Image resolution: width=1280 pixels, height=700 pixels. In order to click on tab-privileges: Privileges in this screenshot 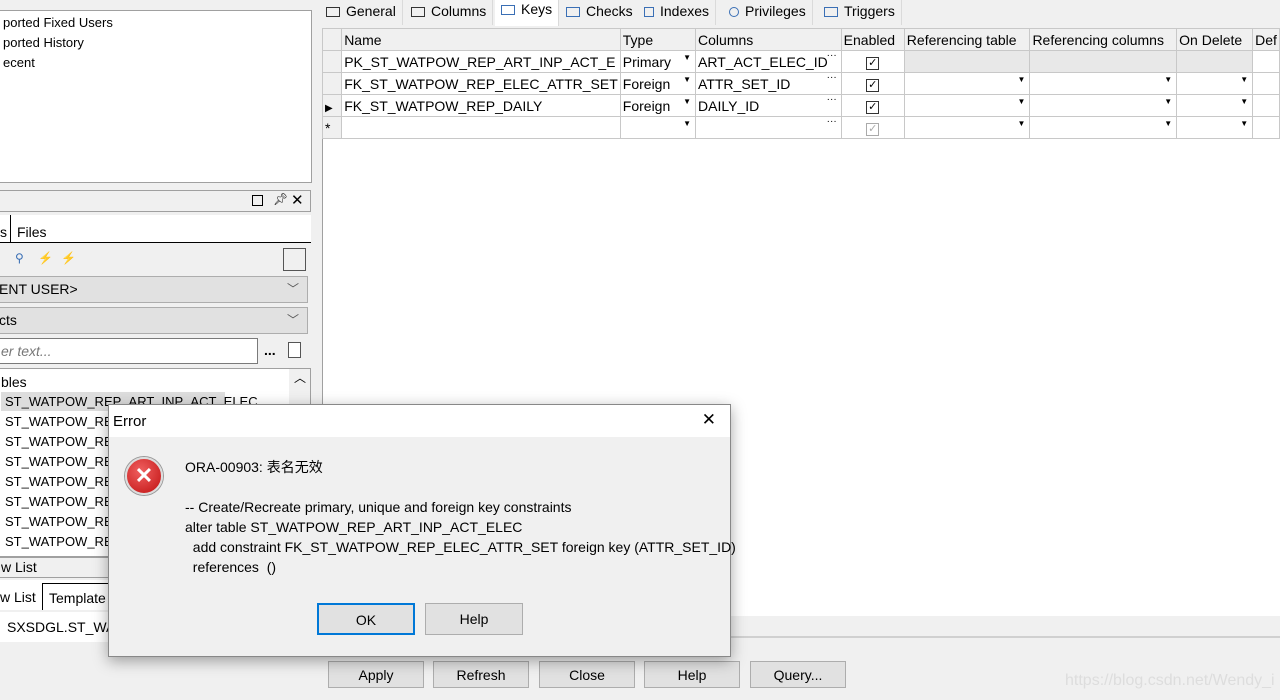, I will do `click(768, 12)`.